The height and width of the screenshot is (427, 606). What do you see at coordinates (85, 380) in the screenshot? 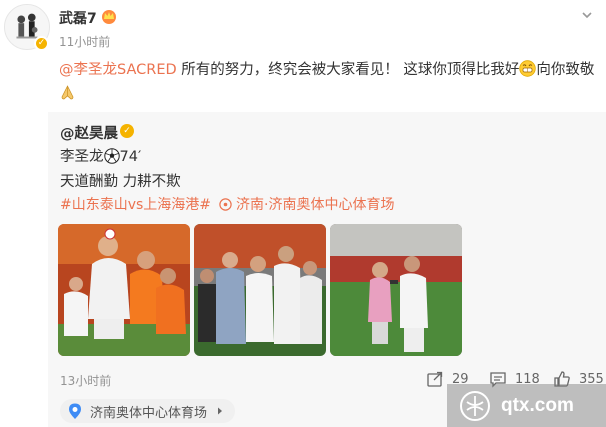
I see `repost-time: 13小时前` at bounding box center [85, 380].